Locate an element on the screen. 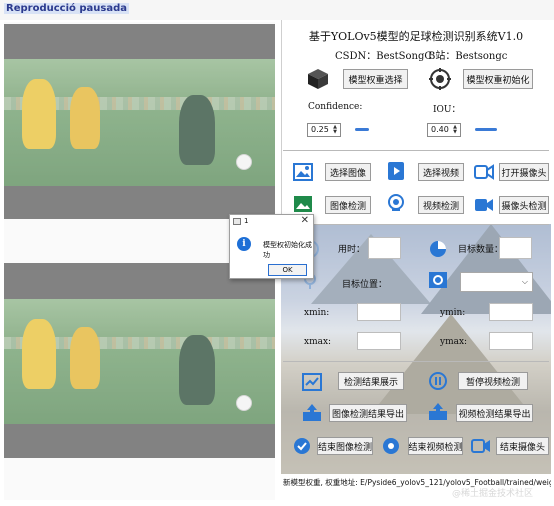 The image size is (554, 506). target-position-label: 目标位置： is located at coordinates (365, 285).